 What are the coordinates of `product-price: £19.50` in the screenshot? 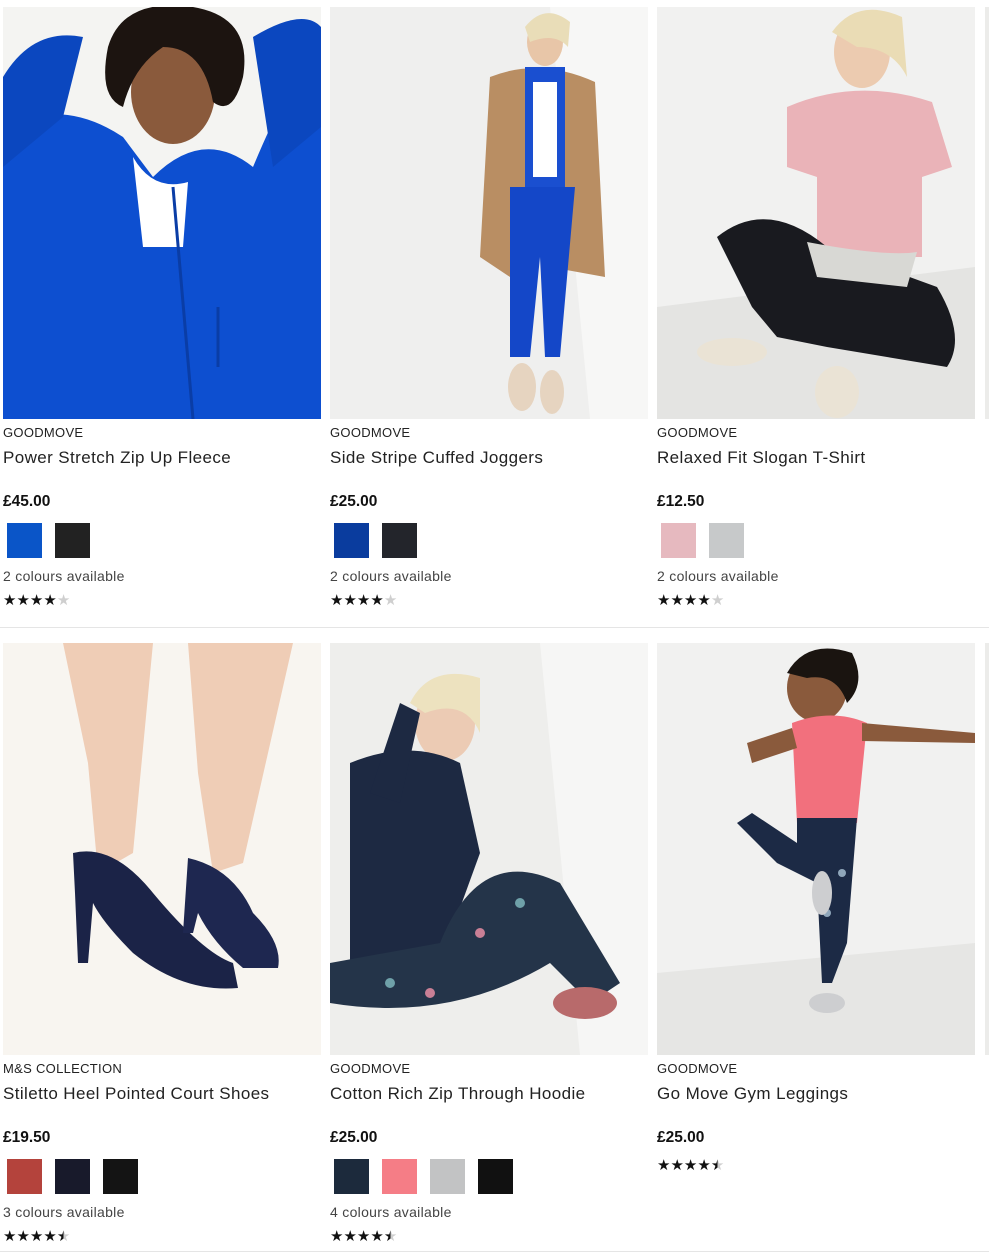 It's located at (27, 1137).